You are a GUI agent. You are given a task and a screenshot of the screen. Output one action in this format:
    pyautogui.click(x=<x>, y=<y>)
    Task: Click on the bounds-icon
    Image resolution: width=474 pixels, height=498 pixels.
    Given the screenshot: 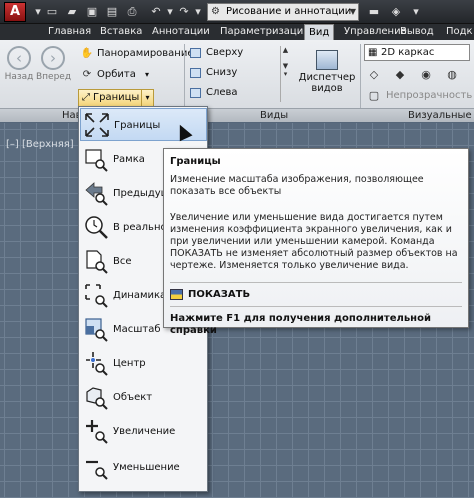 What is the action you would take?
    pyautogui.click(x=97, y=125)
    